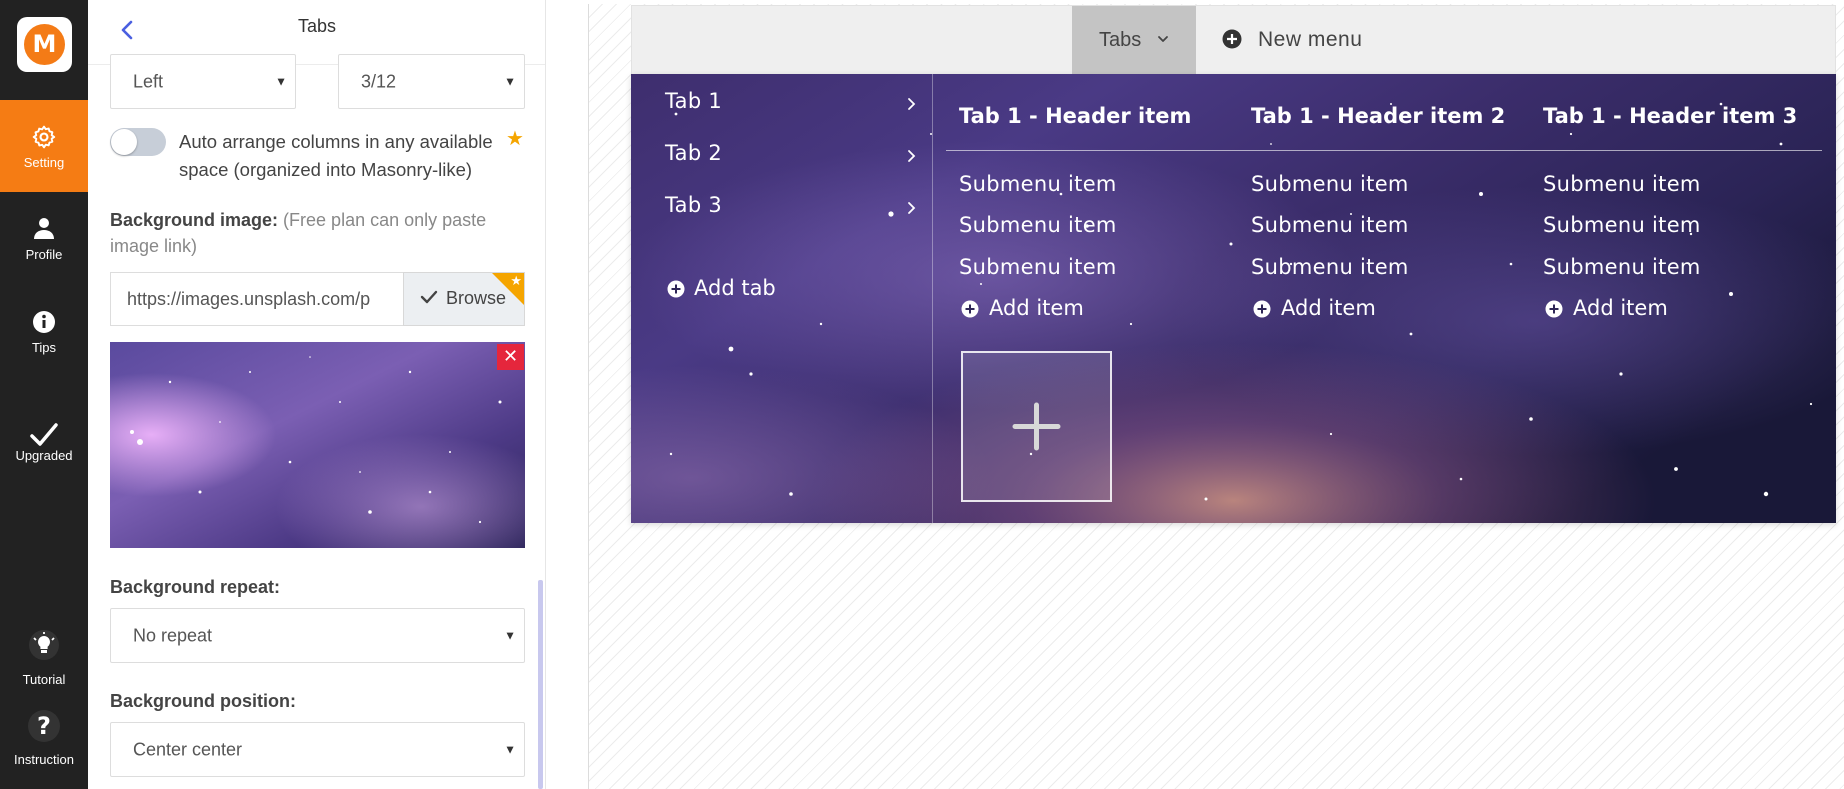 This screenshot has height=789, width=1844. What do you see at coordinates (44, 339) in the screenshot?
I see `rail-item-tips: Tips` at bounding box center [44, 339].